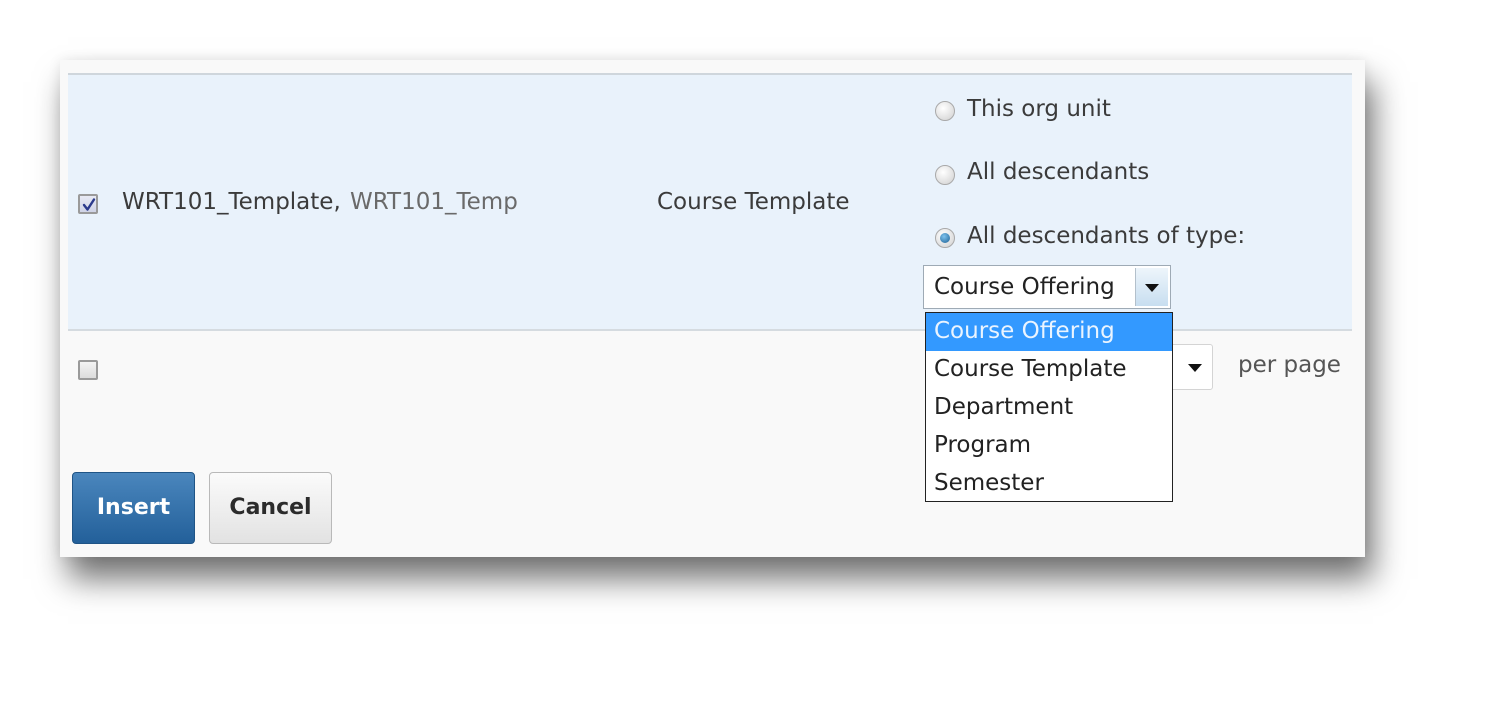  I want to click on cancel-button: Cancel, so click(270, 508).